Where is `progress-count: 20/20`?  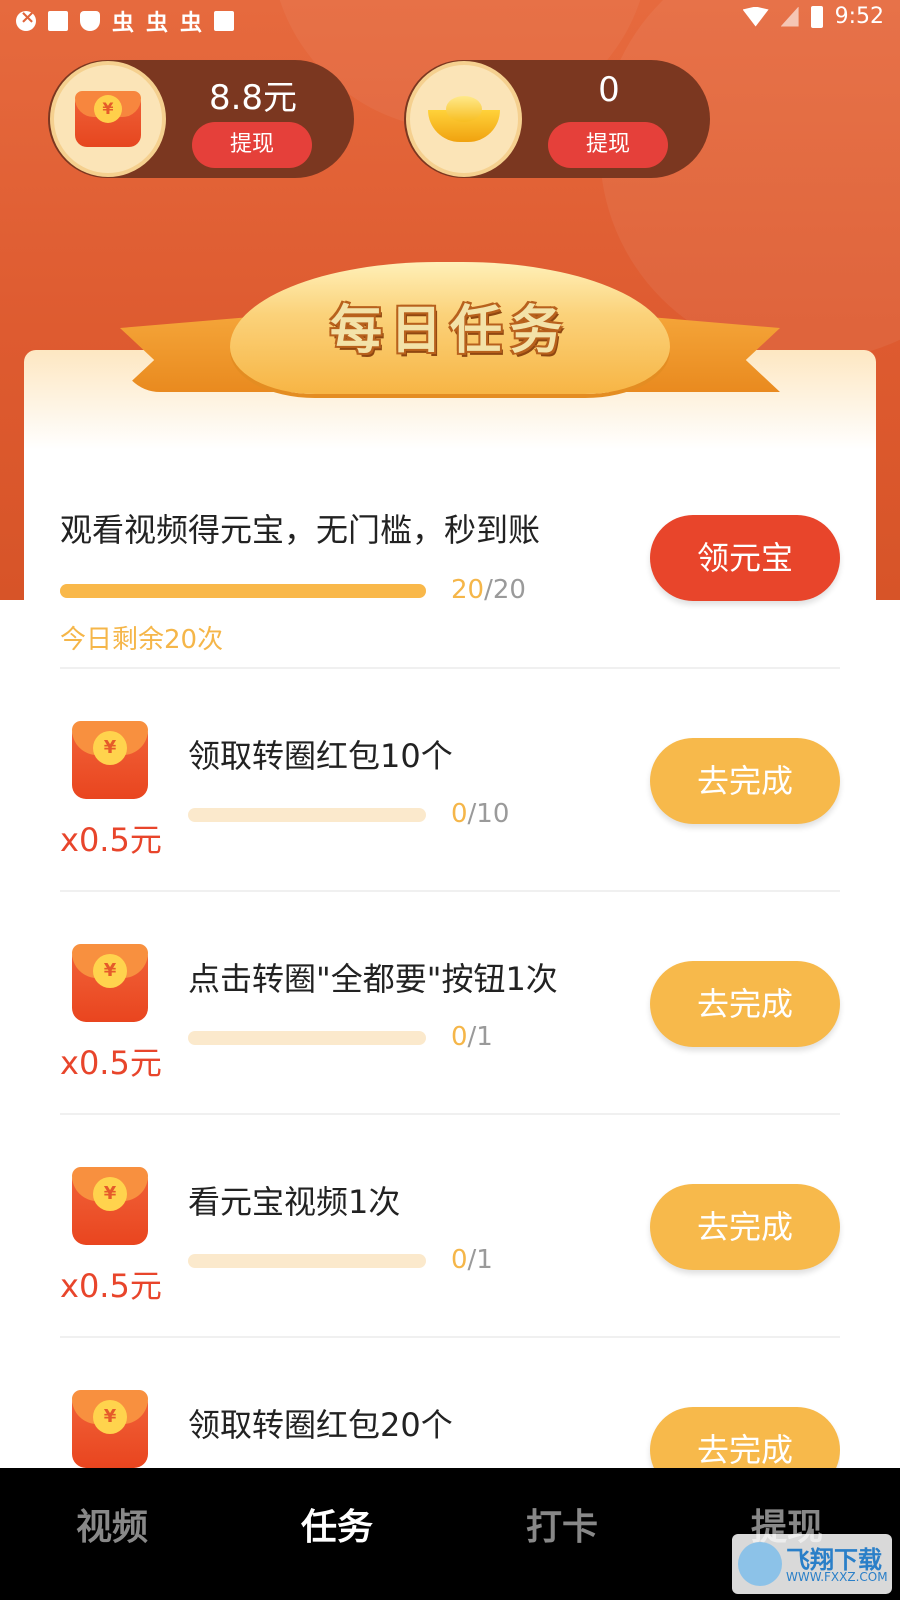 progress-count: 20/20 is located at coordinates (488, 590).